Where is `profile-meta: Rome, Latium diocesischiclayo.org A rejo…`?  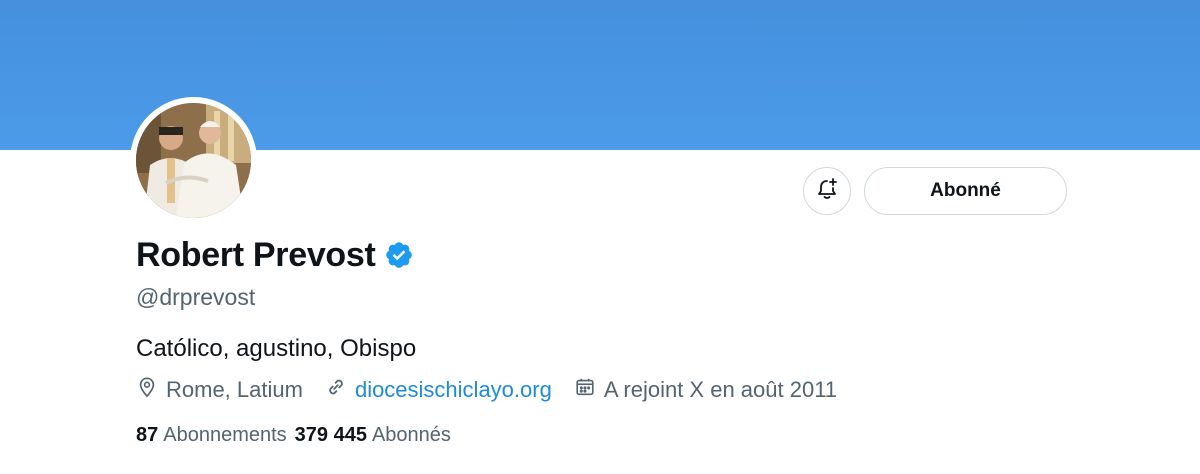 profile-meta: Rome, Latium diocesischiclayo.org A rejo… is located at coordinates (497, 390).